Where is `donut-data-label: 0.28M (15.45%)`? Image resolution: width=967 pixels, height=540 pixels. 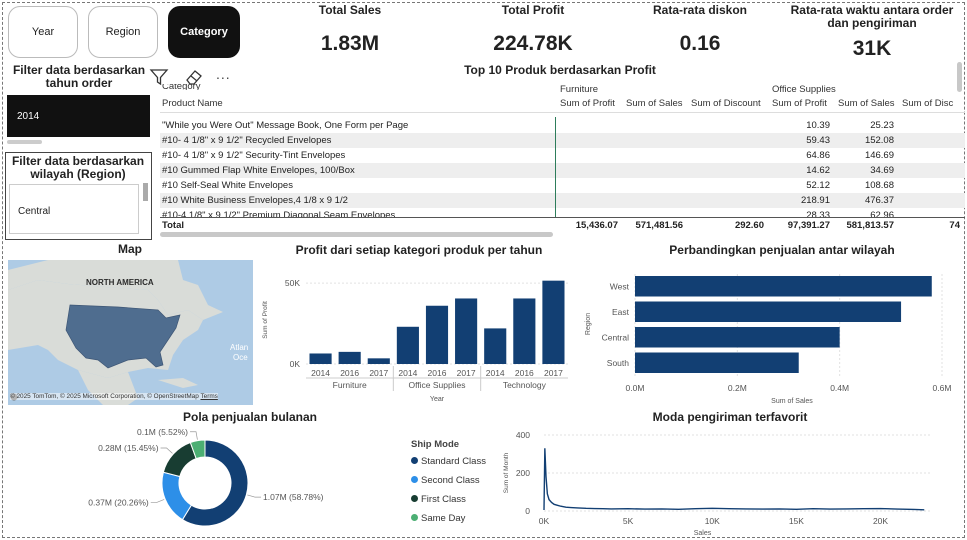 donut-data-label: 0.28M (15.45%) is located at coordinates (128, 448).